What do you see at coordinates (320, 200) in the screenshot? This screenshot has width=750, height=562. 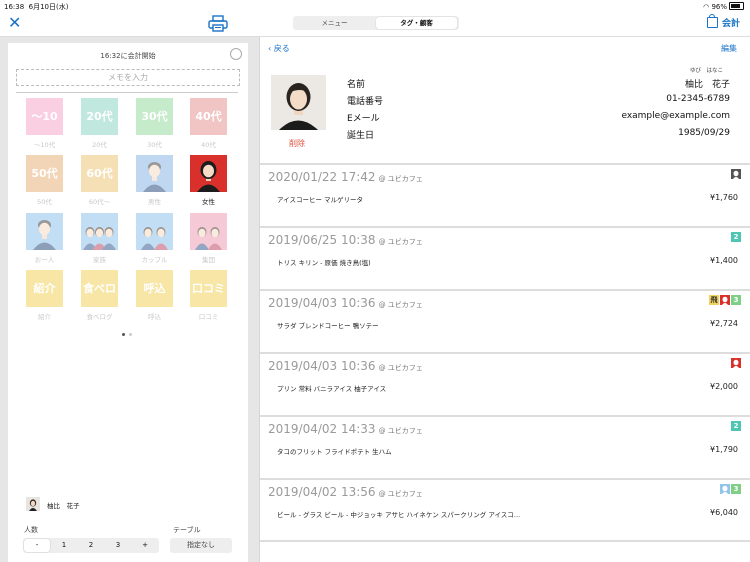 I see `visit-items: アイスコーヒー マルゲリータ` at bounding box center [320, 200].